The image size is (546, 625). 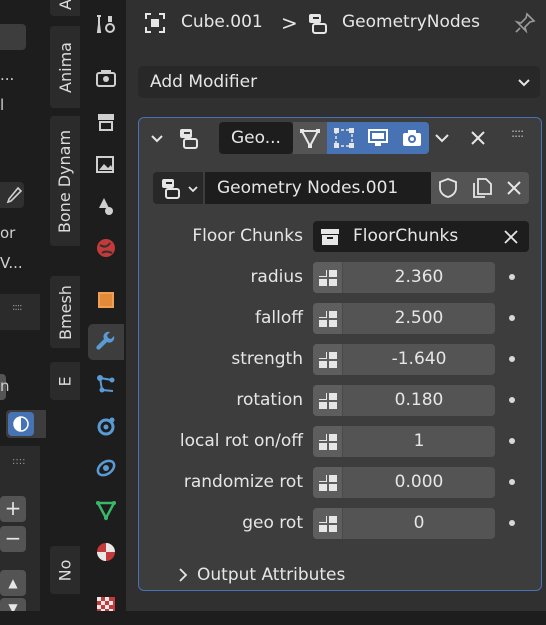 I want to click on chevron-right-icon, so click(x=183, y=575).